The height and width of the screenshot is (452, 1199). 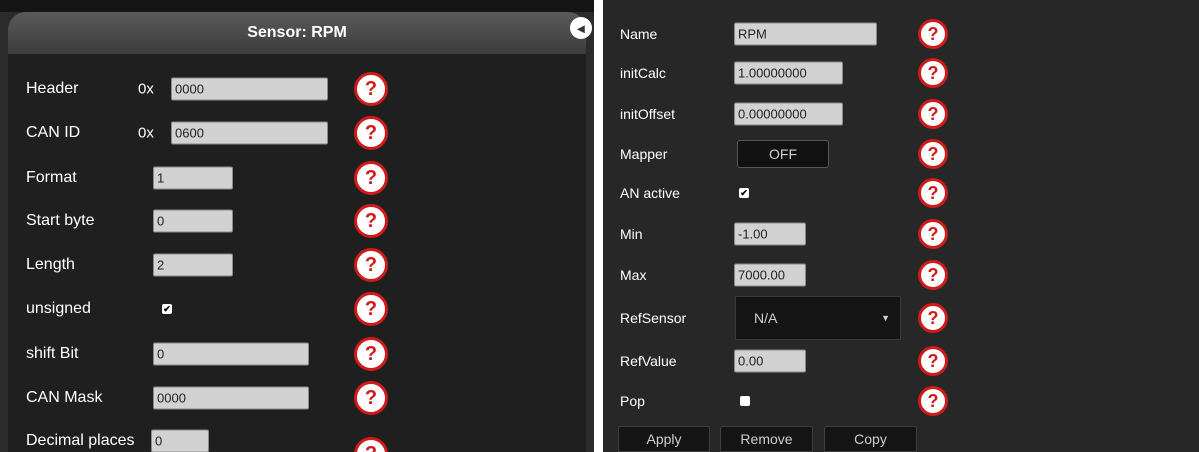 I want to click on row-shift-bit: shift Bit 0 ?, so click(x=297, y=354).